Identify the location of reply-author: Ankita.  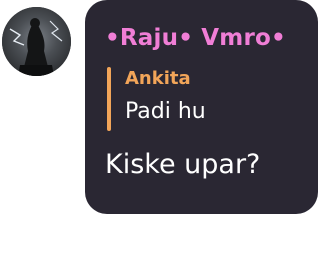
(158, 78).